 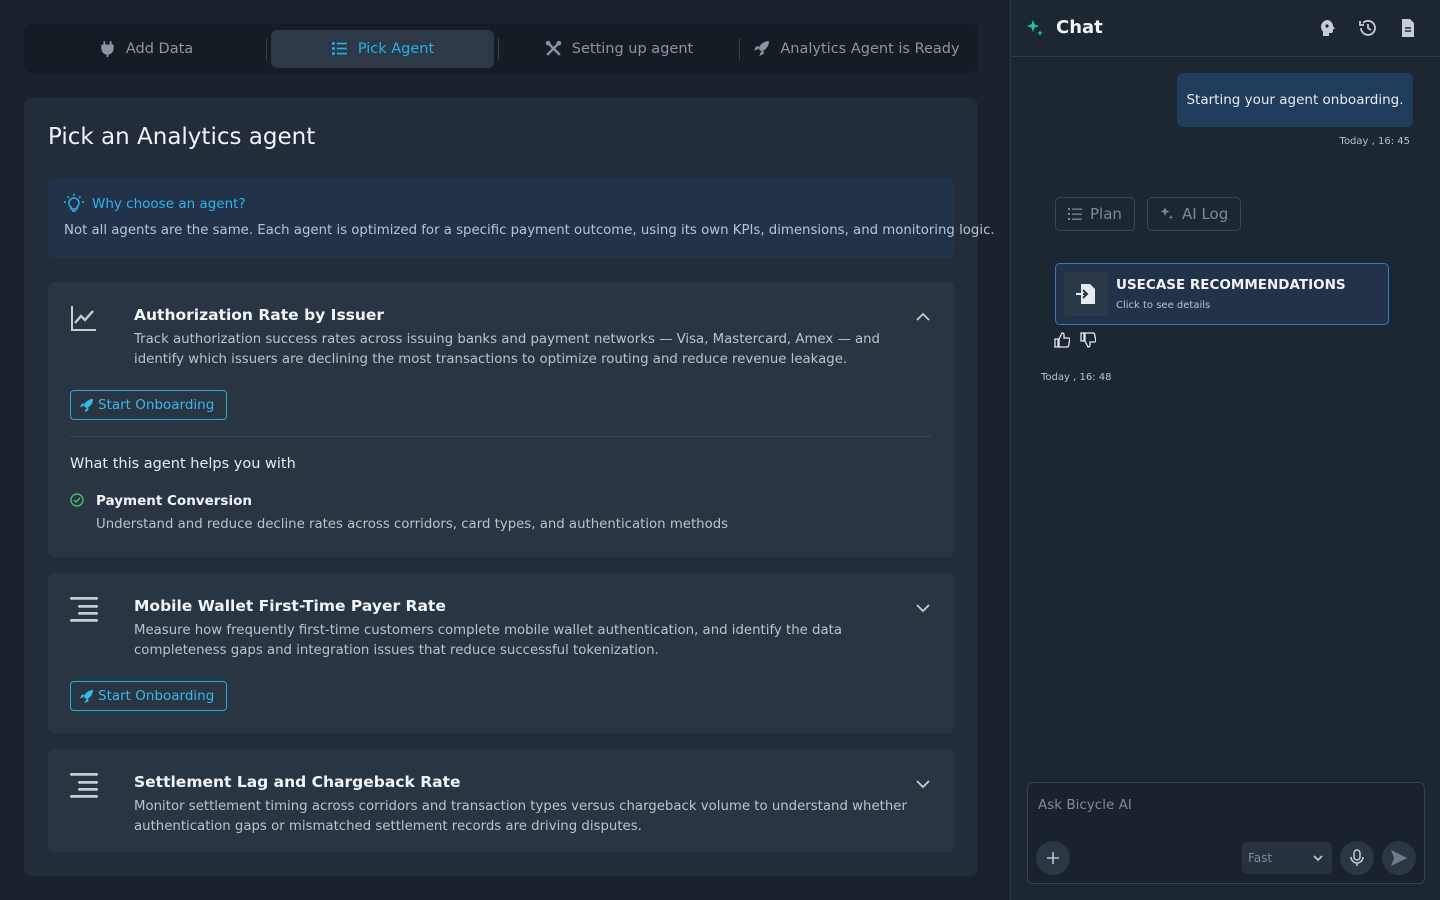 What do you see at coordinates (501, 436) in the screenshot?
I see `divider` at bounding box center [501, 436].